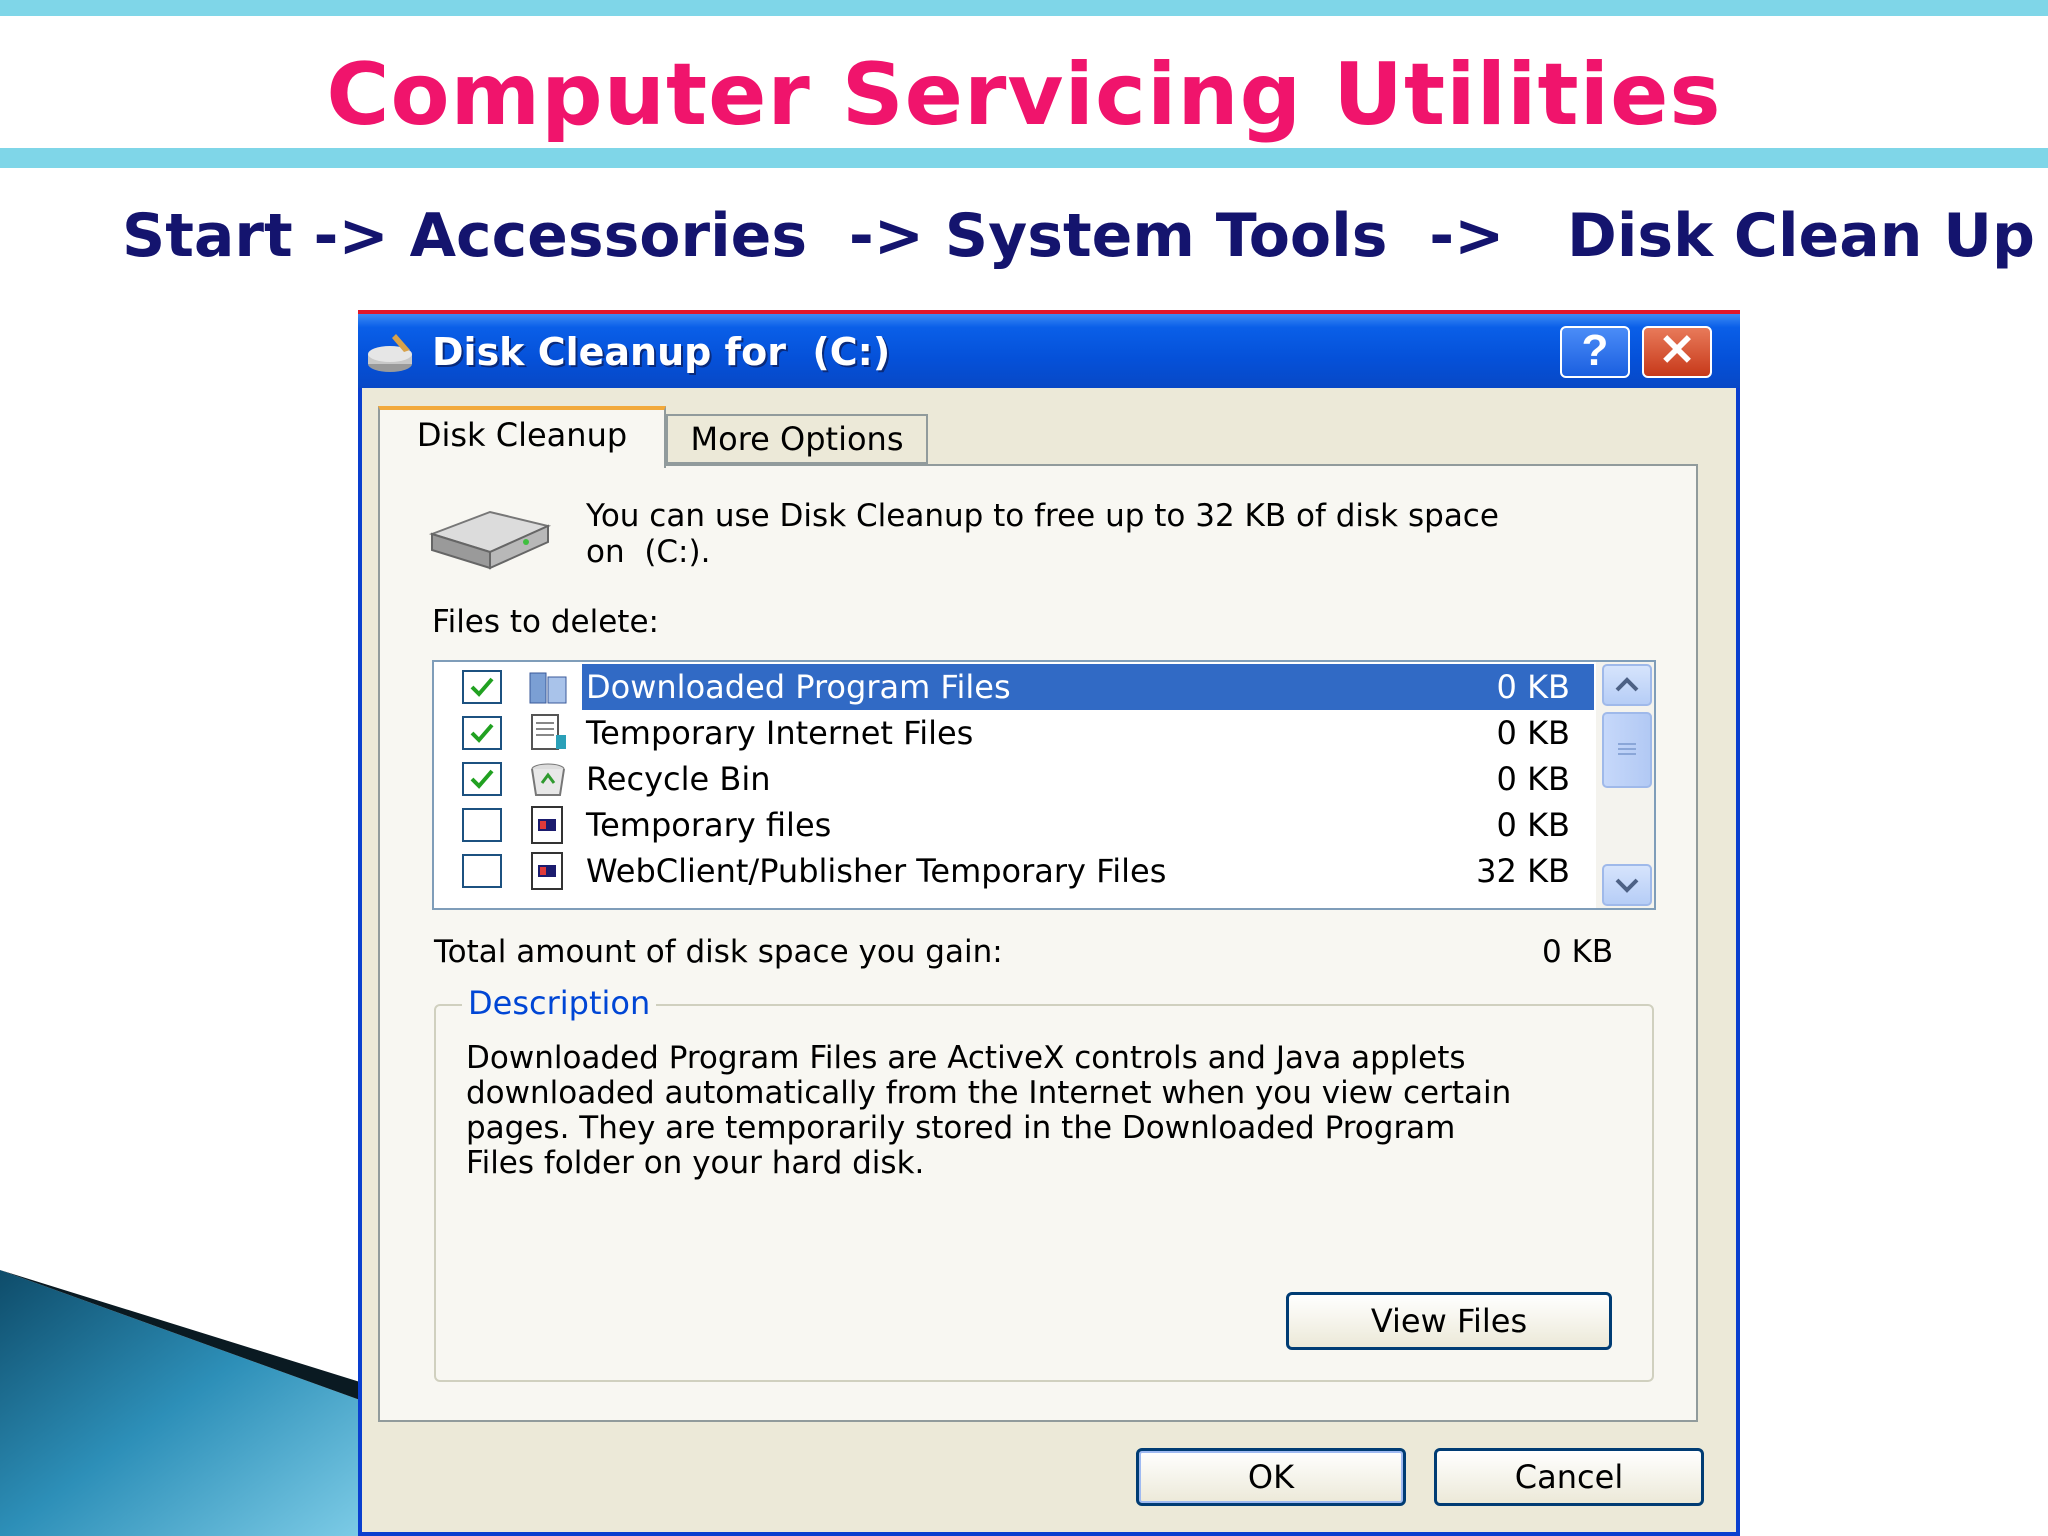  I want to click on recycle-bin-icon, so click(548, 779).